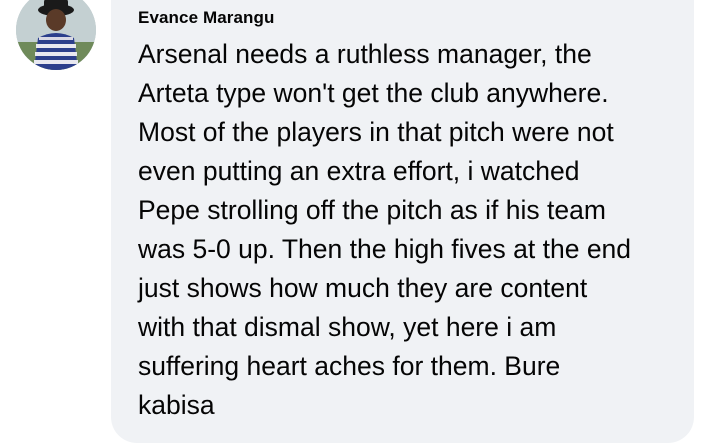  I want to click on profile-photo-icon, so click(56, 35).